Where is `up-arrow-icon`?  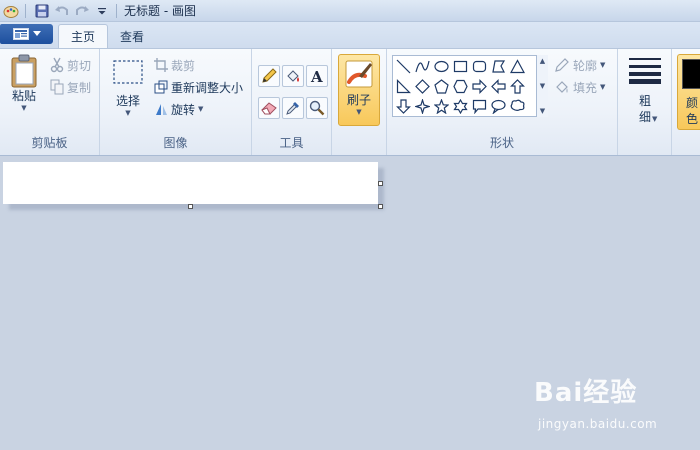 up-arrow-icon is located at coordinates (517, 86).